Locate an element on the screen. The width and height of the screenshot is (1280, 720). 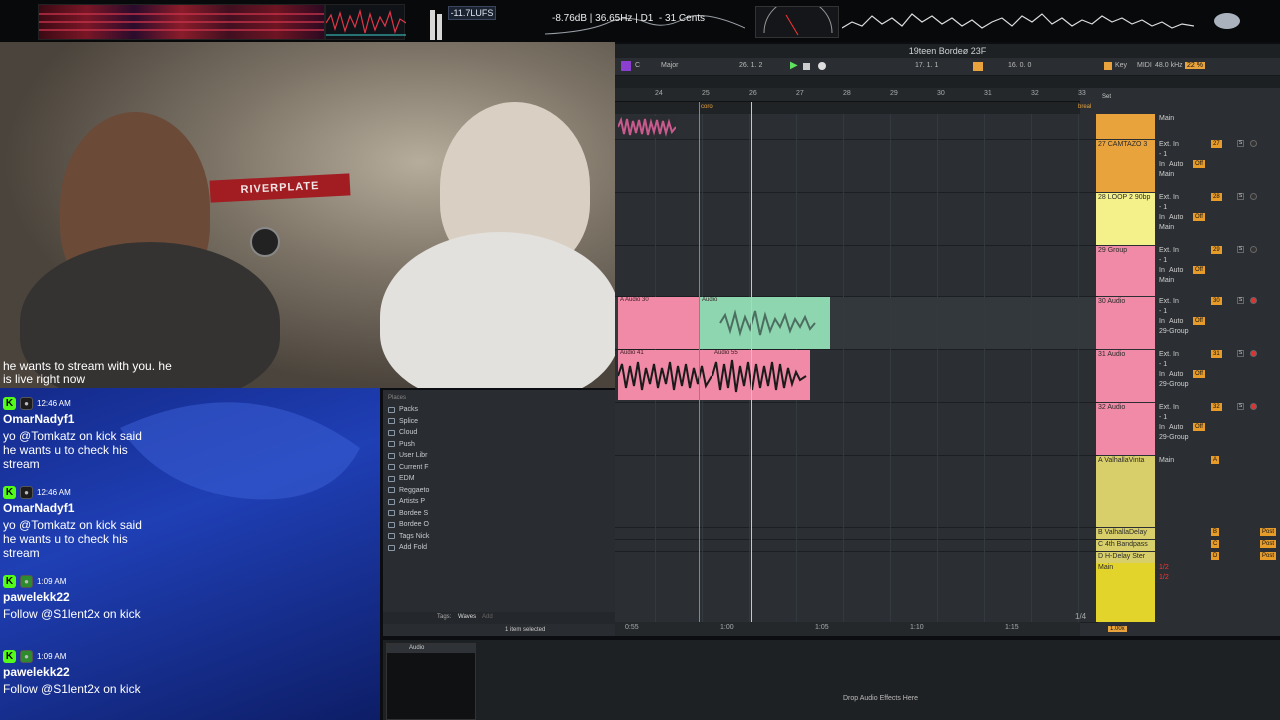
browser-item: Bordee O is located at coordinates (408, 524).